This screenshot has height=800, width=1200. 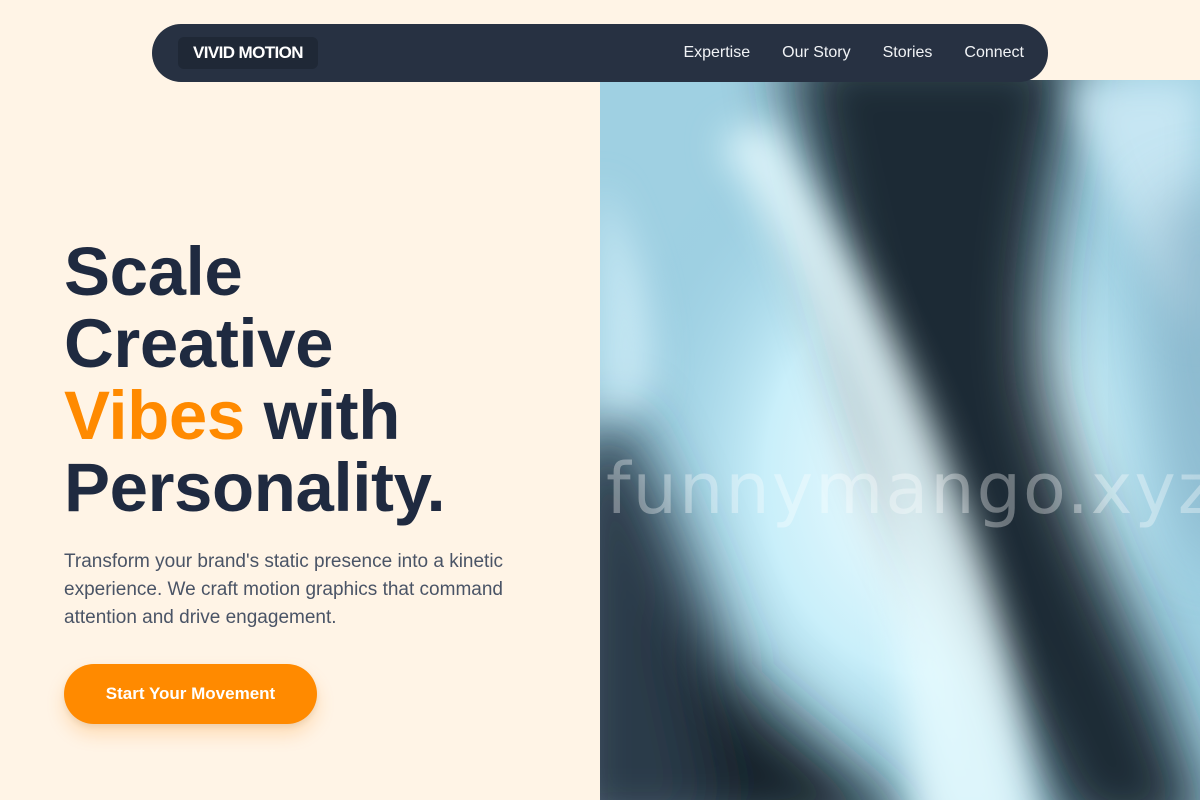 What do you see at coordinates (908, 53) in the screenshot?
I see `nav-link-stories: Stories` at bounding box center [908, 53].